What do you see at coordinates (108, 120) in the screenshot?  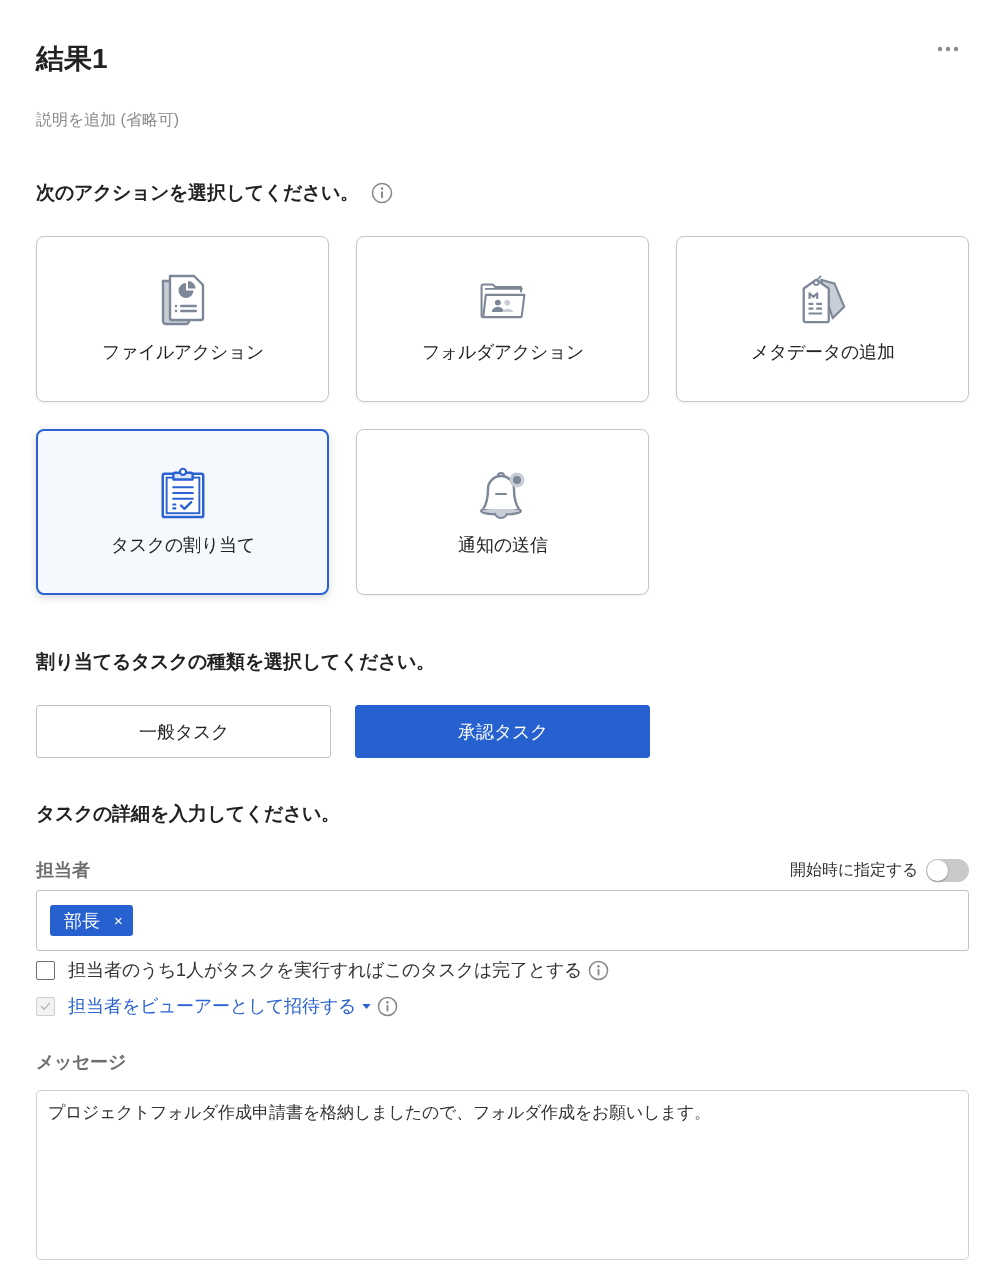 I see `description-field: 説明を追加 (省略可)` at bounding box center [108, 120].